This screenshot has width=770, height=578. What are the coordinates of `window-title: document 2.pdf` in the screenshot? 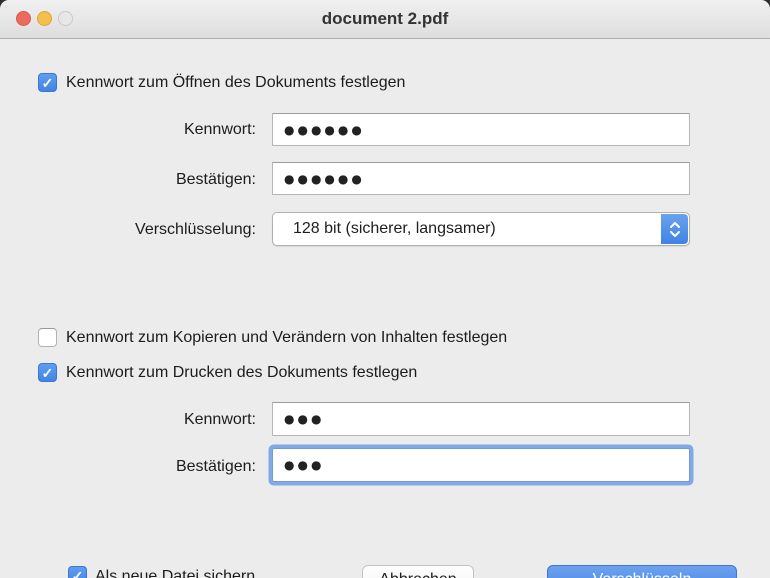 It's located at (385, 18).